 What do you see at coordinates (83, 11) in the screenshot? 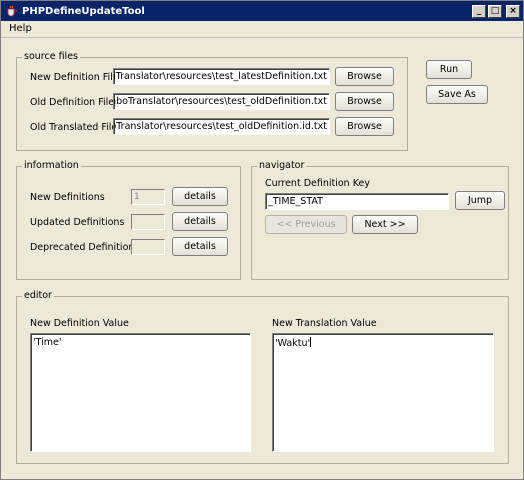
I see `window-title: PHPDefineUpdateTool` at bounding box center [83, 11].